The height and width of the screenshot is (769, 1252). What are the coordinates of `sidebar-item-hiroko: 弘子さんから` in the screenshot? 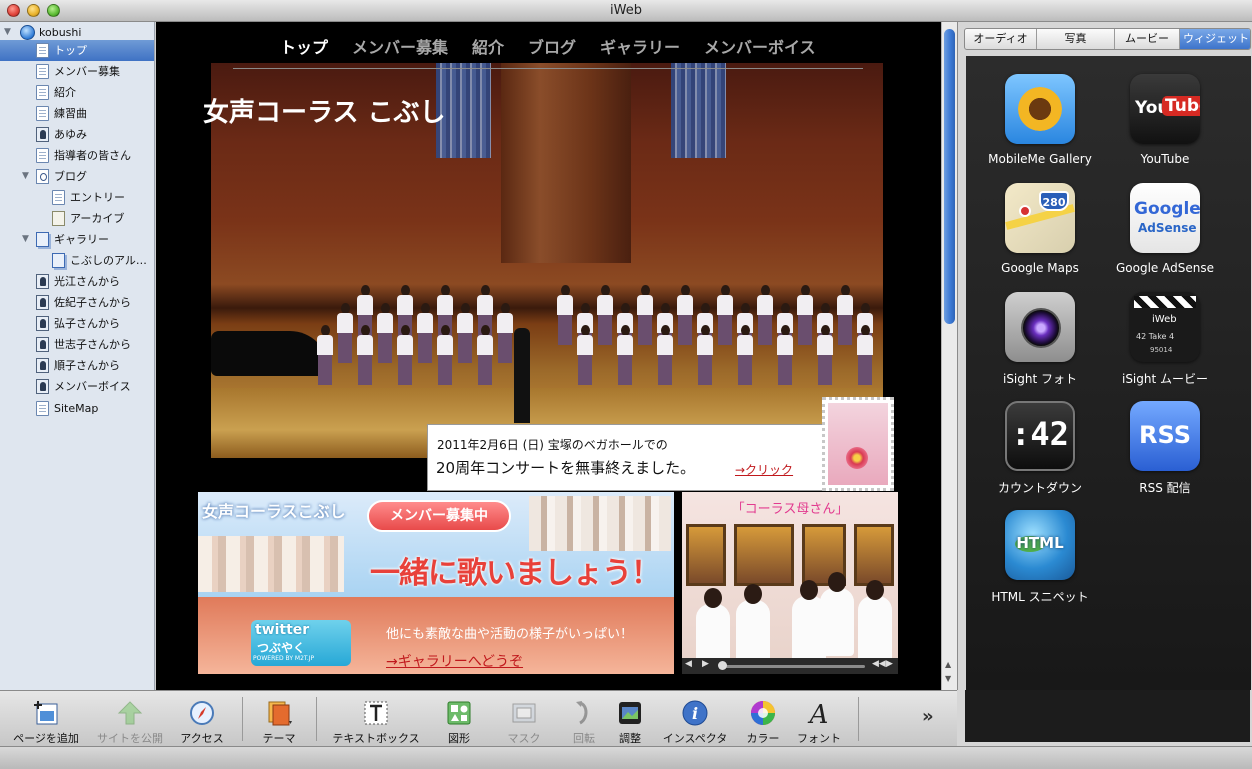 It's located at (77, 323).